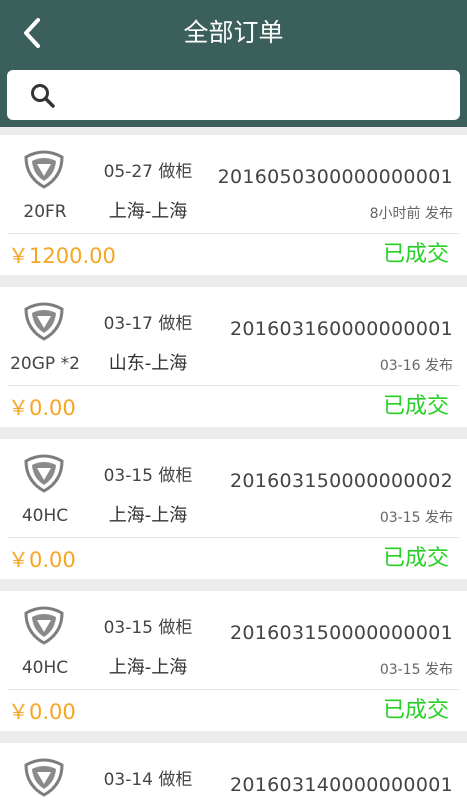  What do you see at coordinates (341, 633) in the screenshot?
I see `order-number: 201603150000000001` at bounding box center [341, 633].